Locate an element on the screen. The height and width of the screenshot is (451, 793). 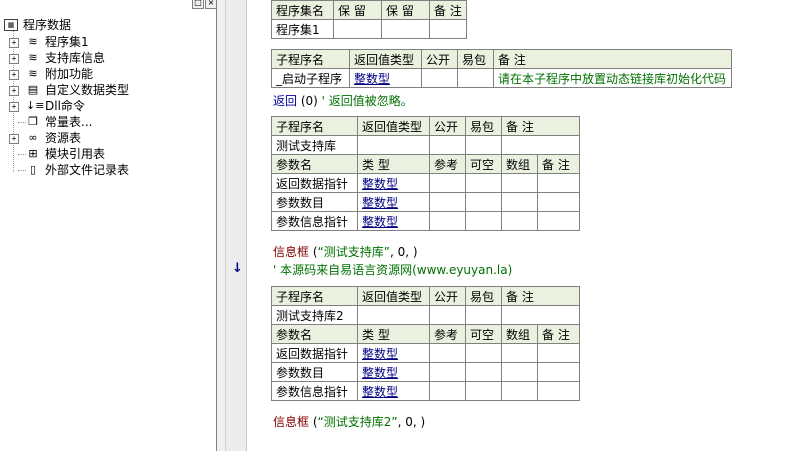
return-type-cell: 整数型 is located at coordinates (385, 78).